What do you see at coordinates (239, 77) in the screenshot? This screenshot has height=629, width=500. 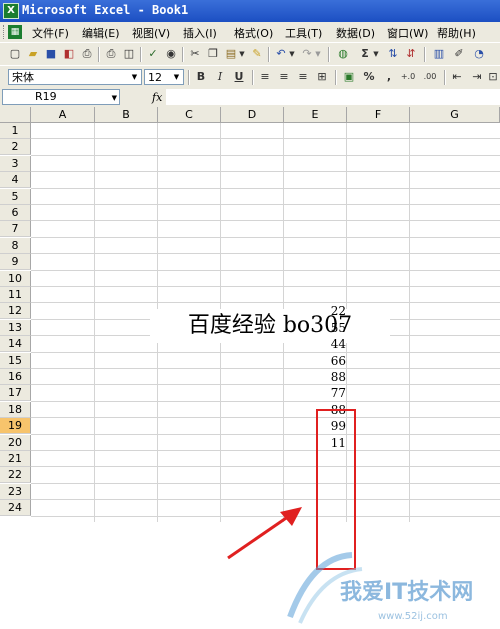 I see `underline-button: U` at bounding box center [239, 77].